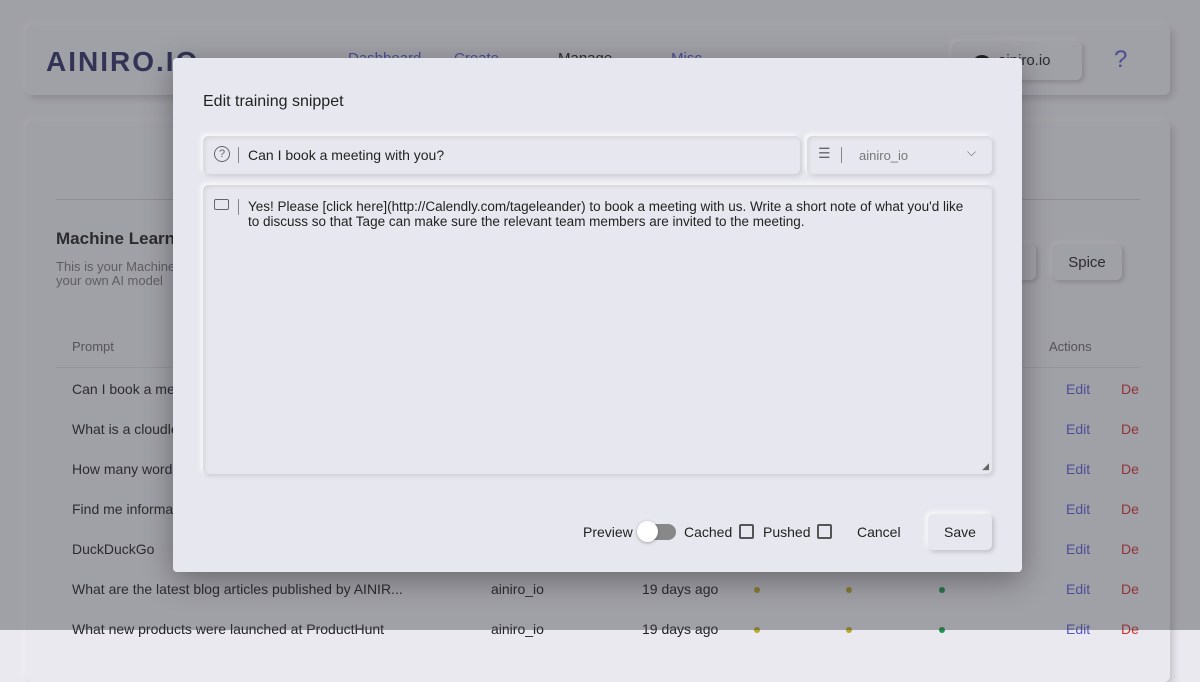  I want to click on type-select: ☰ ainiro_io ⌵, so click(899, 155).